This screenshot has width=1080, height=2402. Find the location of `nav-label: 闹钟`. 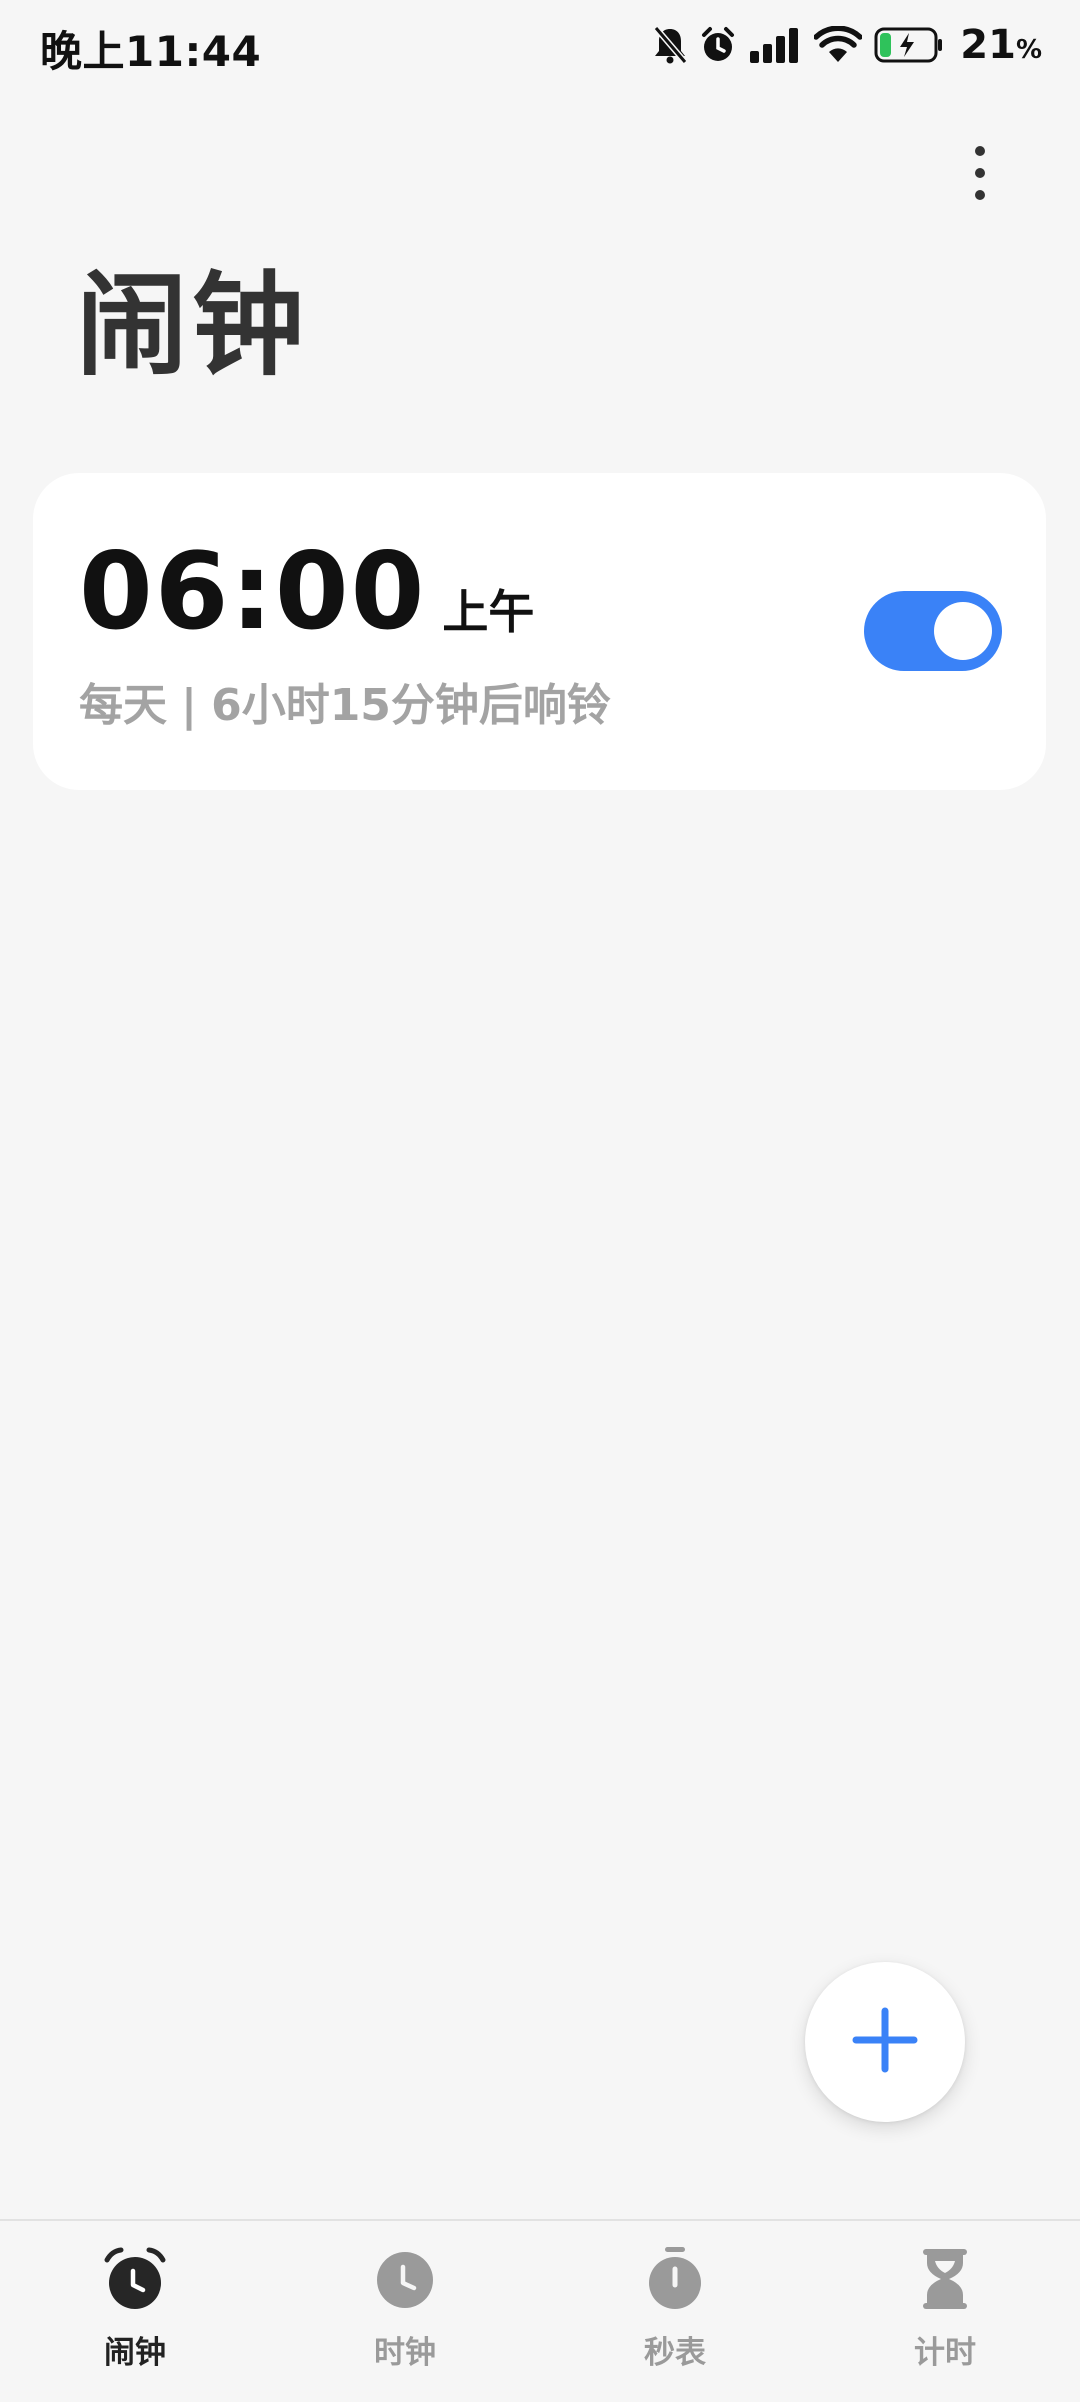

nav-label: 闹钟 is located at coordinates (135, 2353).